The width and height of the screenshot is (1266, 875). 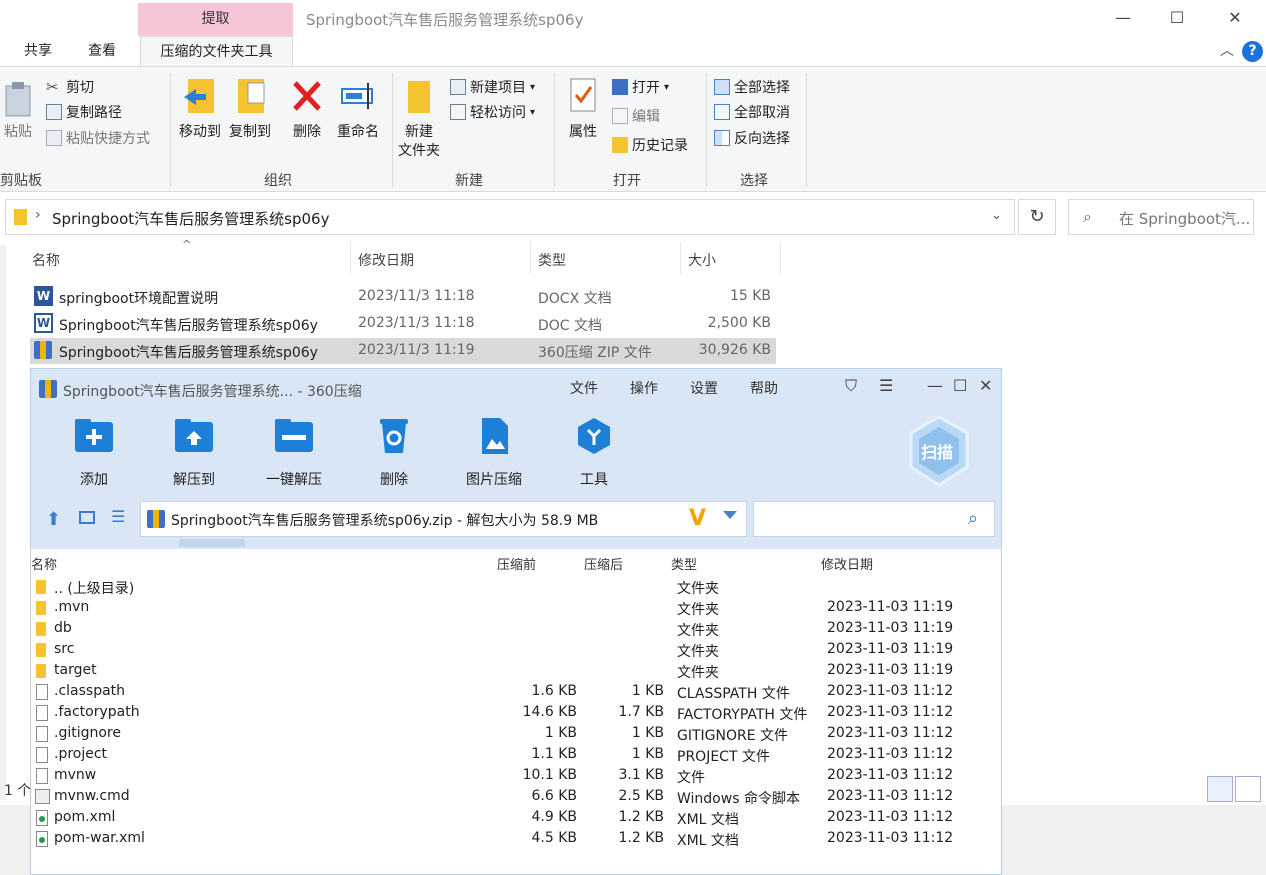 What do you see at coordinates (494, 453) in the screenshot?
I see `image-compress-button: 图片压缩` at bounding box center [494, 453].